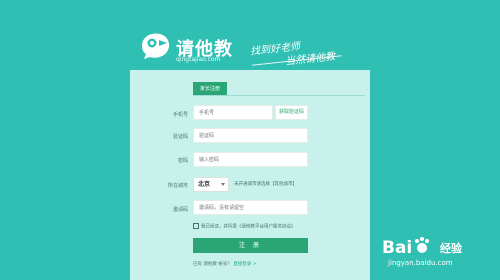 The width and height of the screenshot is (500, 280). What do you see at coordinates (250, 135) in the screenshot?
I see `code-input` at bounding box center [250, 135].